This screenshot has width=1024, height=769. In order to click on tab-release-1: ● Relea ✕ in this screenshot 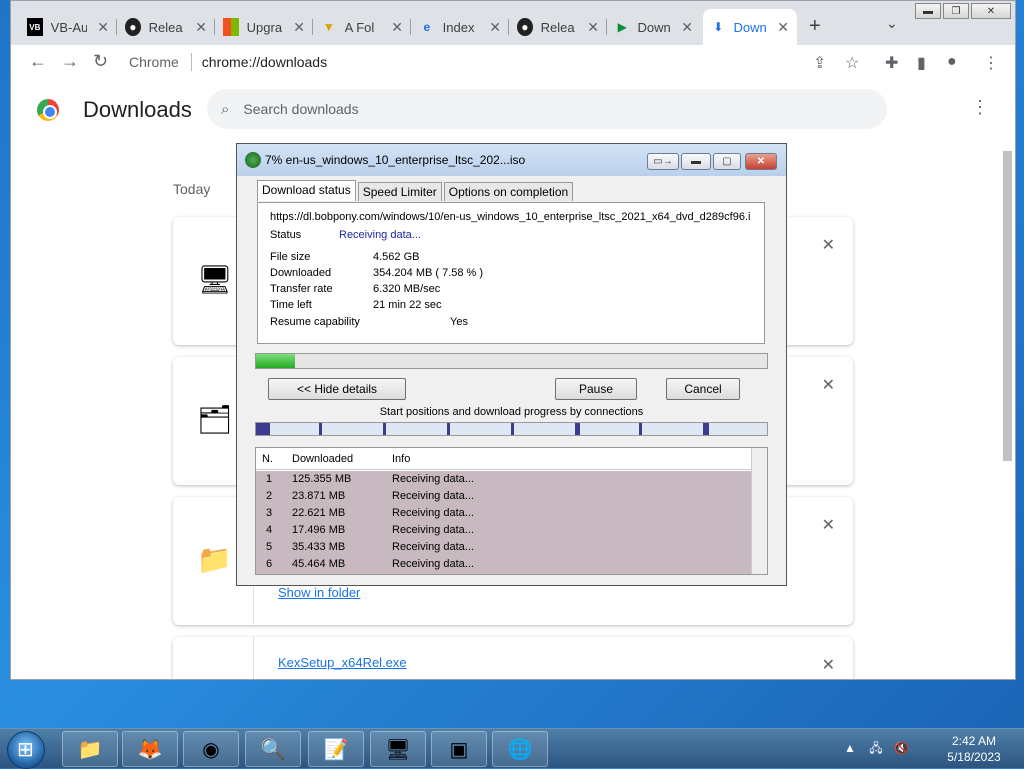, I will do `click(166, 27)`.